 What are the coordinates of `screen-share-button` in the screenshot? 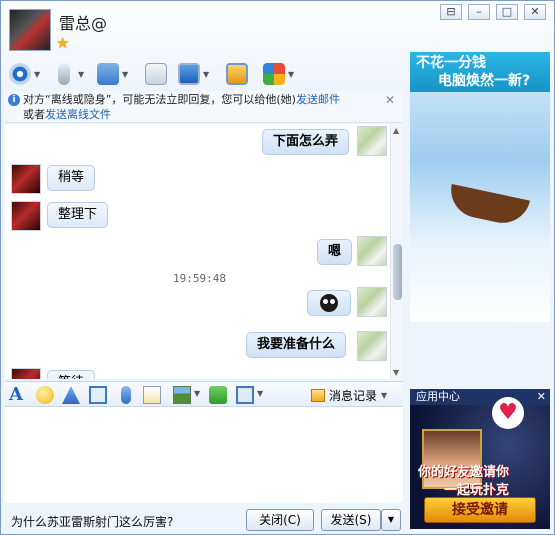 It's located at (237, 74).